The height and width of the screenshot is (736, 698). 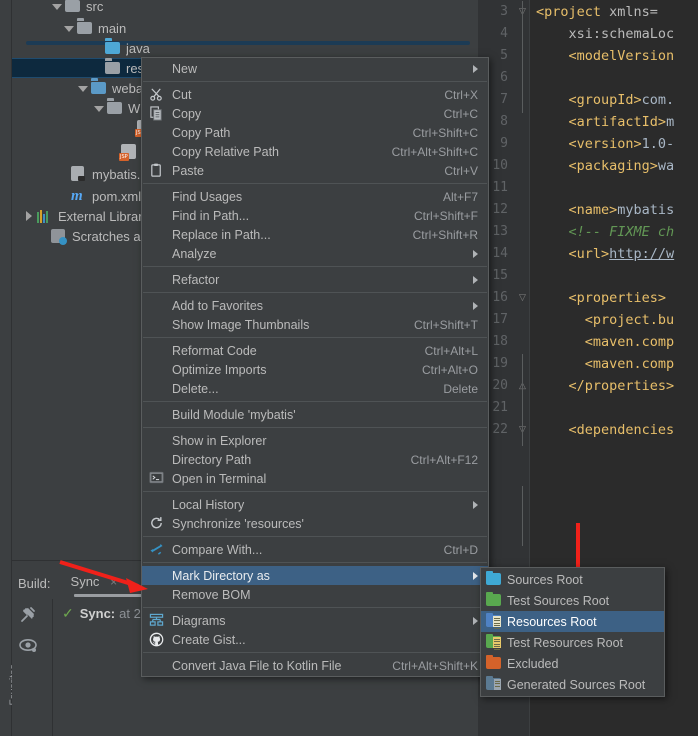 I want to click on menu-item-reformat-code: Reformat Code Ctrl+Alt+L, so click(x=315, y=350).